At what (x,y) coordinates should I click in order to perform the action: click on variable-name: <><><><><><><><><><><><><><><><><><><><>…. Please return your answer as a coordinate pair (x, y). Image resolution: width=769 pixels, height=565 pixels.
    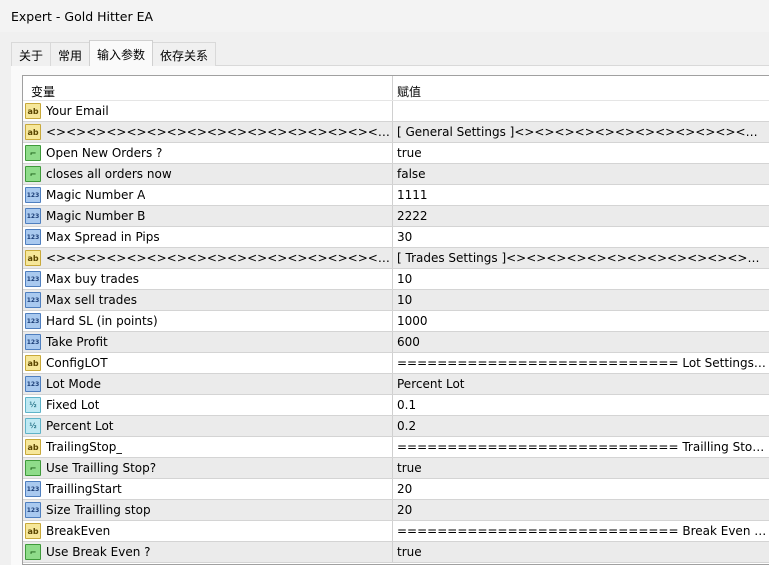
    Looking at the image, I should click on (219, 132).